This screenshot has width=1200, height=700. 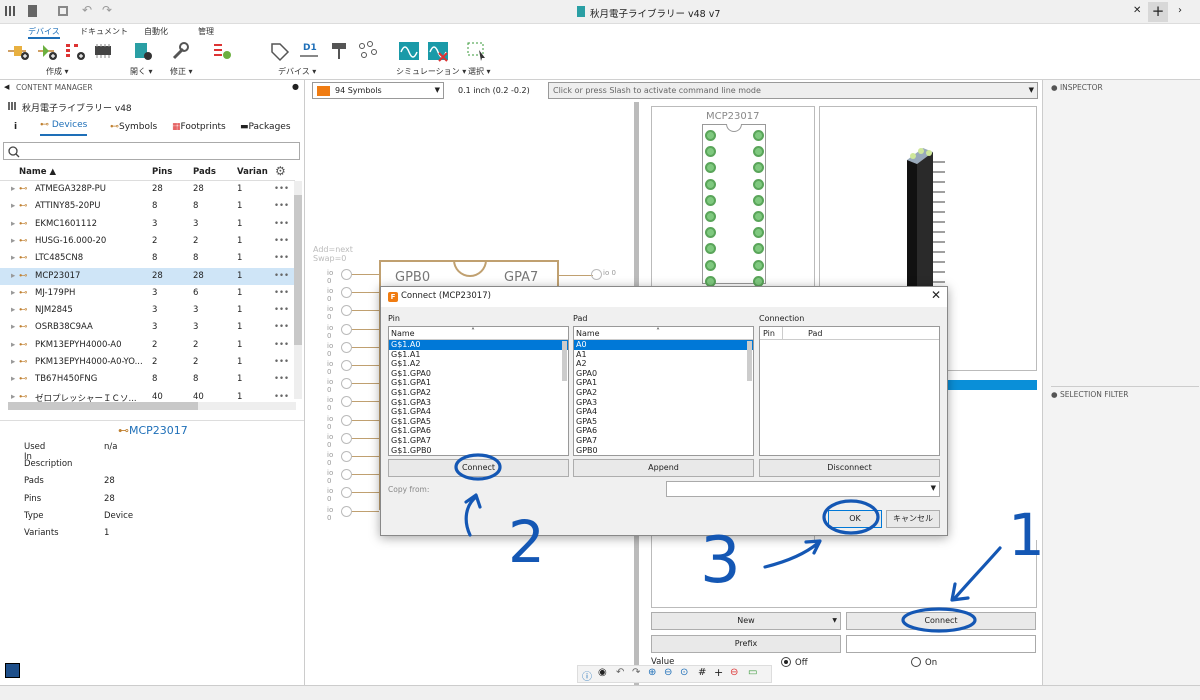 I want to click on search-field, so click(x=151, y=151).